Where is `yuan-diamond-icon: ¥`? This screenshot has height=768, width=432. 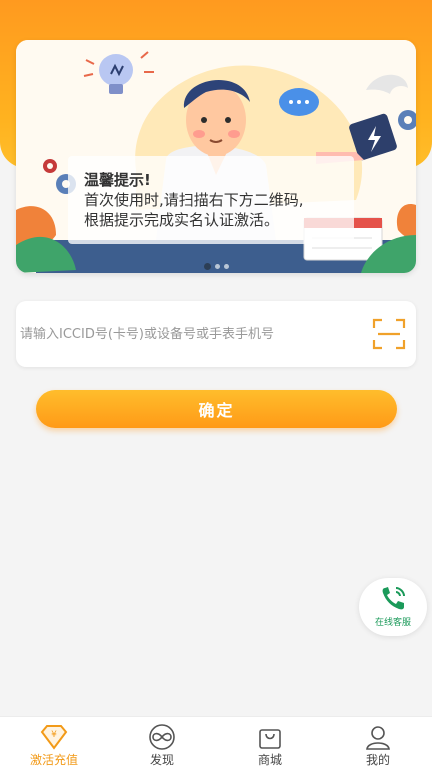
yuan-diamond-icon: ¥ is located at coordinates (54, 737).